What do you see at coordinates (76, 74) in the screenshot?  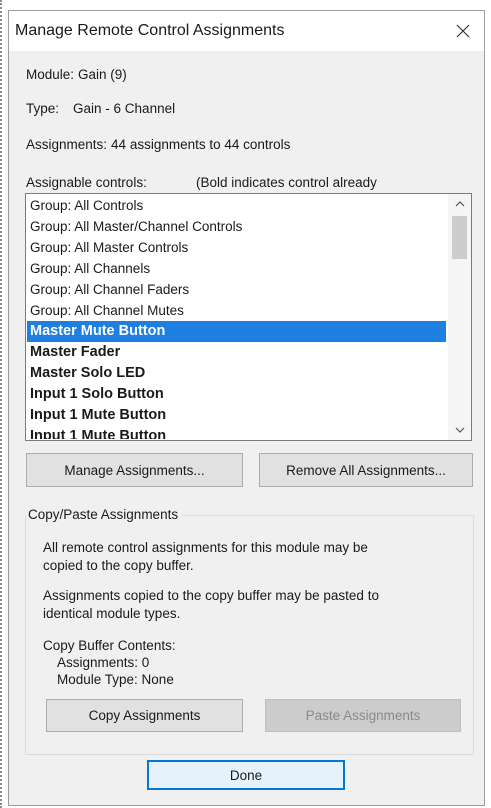 I see `module-info: Module: Gain (9)` at bounding box center [76, 74].